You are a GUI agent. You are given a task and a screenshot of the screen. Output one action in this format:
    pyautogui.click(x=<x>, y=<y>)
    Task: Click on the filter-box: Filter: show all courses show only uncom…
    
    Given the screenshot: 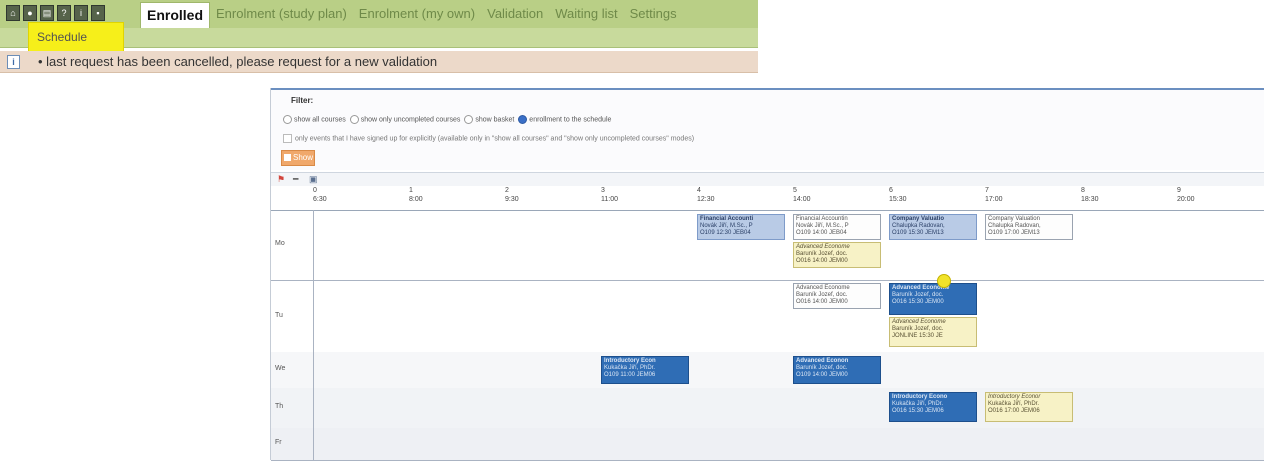 What is the action you would take?
    pyautogui.click(x=767, y=129)
    